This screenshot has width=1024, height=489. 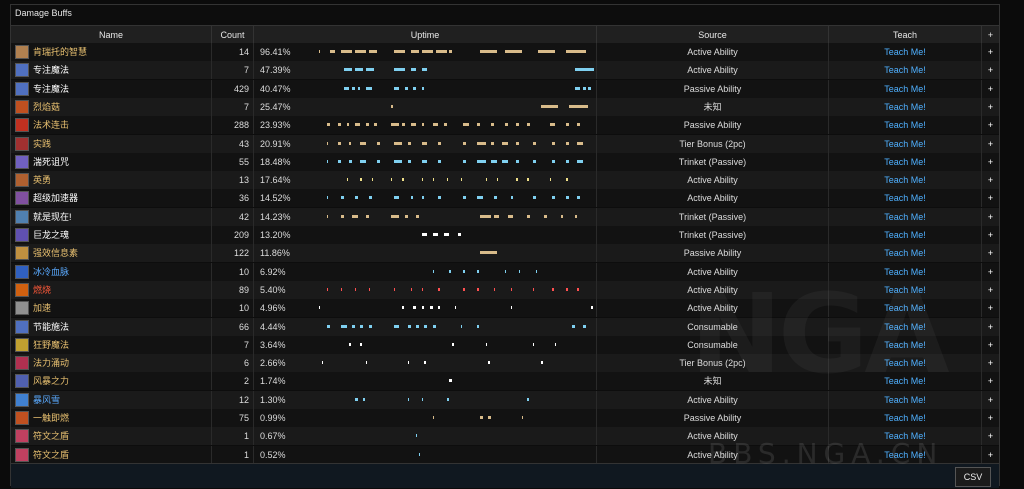 What do you see at coordinates (51, 162) in the screenshot?
I see `buff-name: 湍死诅咒` at bounding box center [51, 162].